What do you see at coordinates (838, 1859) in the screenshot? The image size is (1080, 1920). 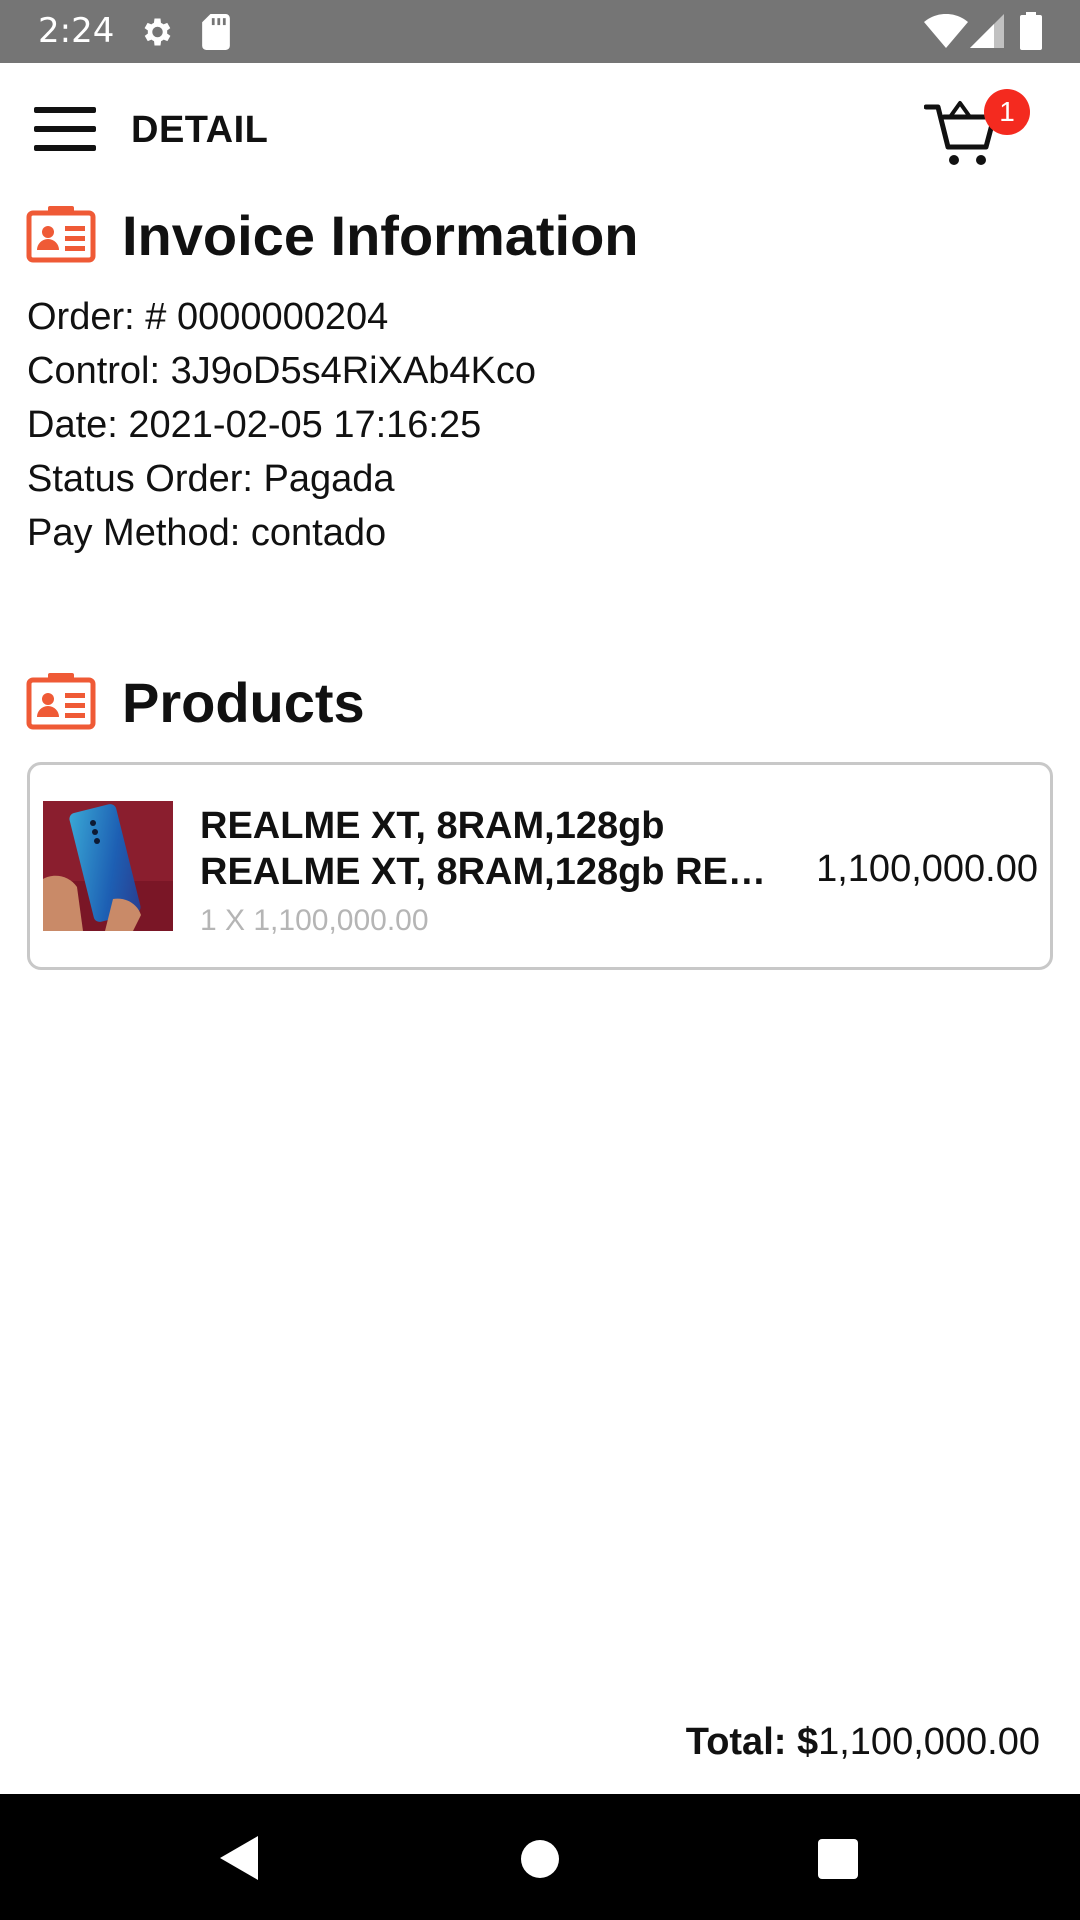 I see `recents-icon` at bounding box center [838, 1859].